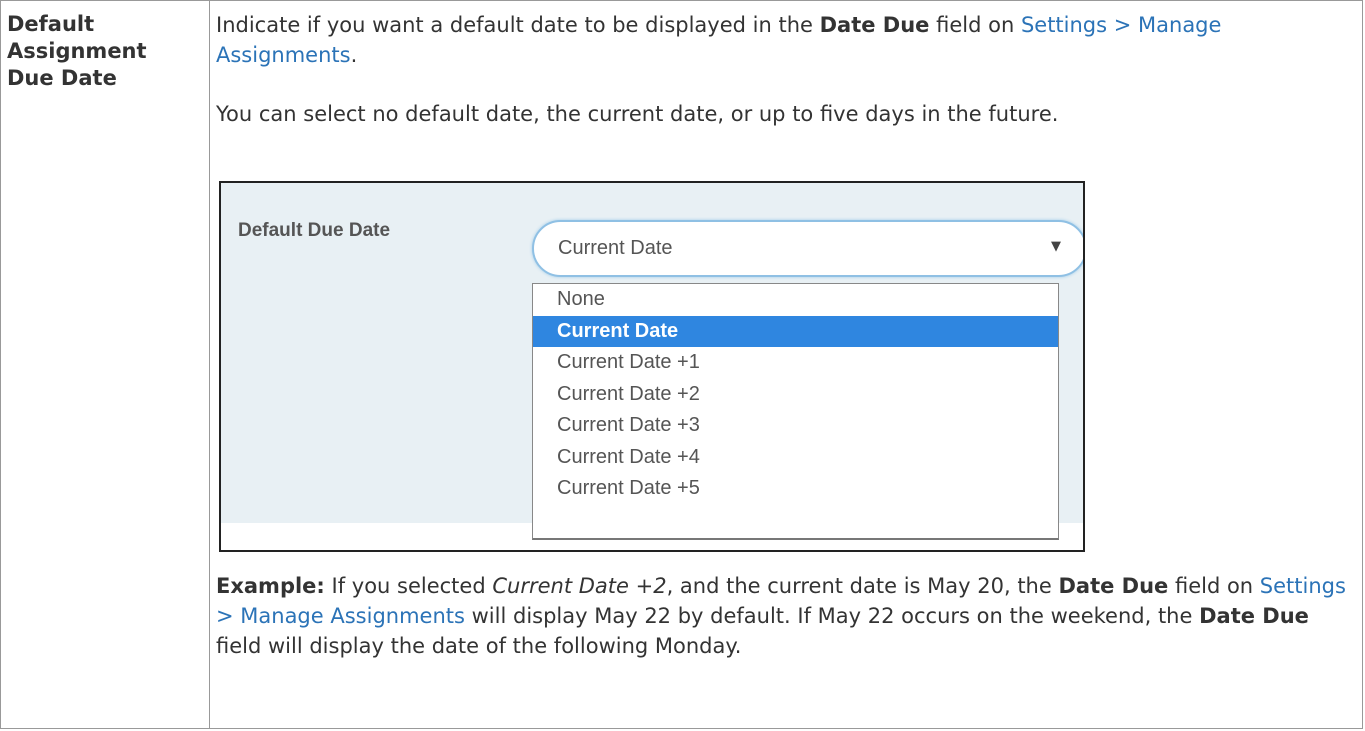 The width and height of the screenshot is (1365, 731). What do you see at coordinates (51, 24) in the screenshot?
I see `term-line: Default` at bounding box center [51, 24].